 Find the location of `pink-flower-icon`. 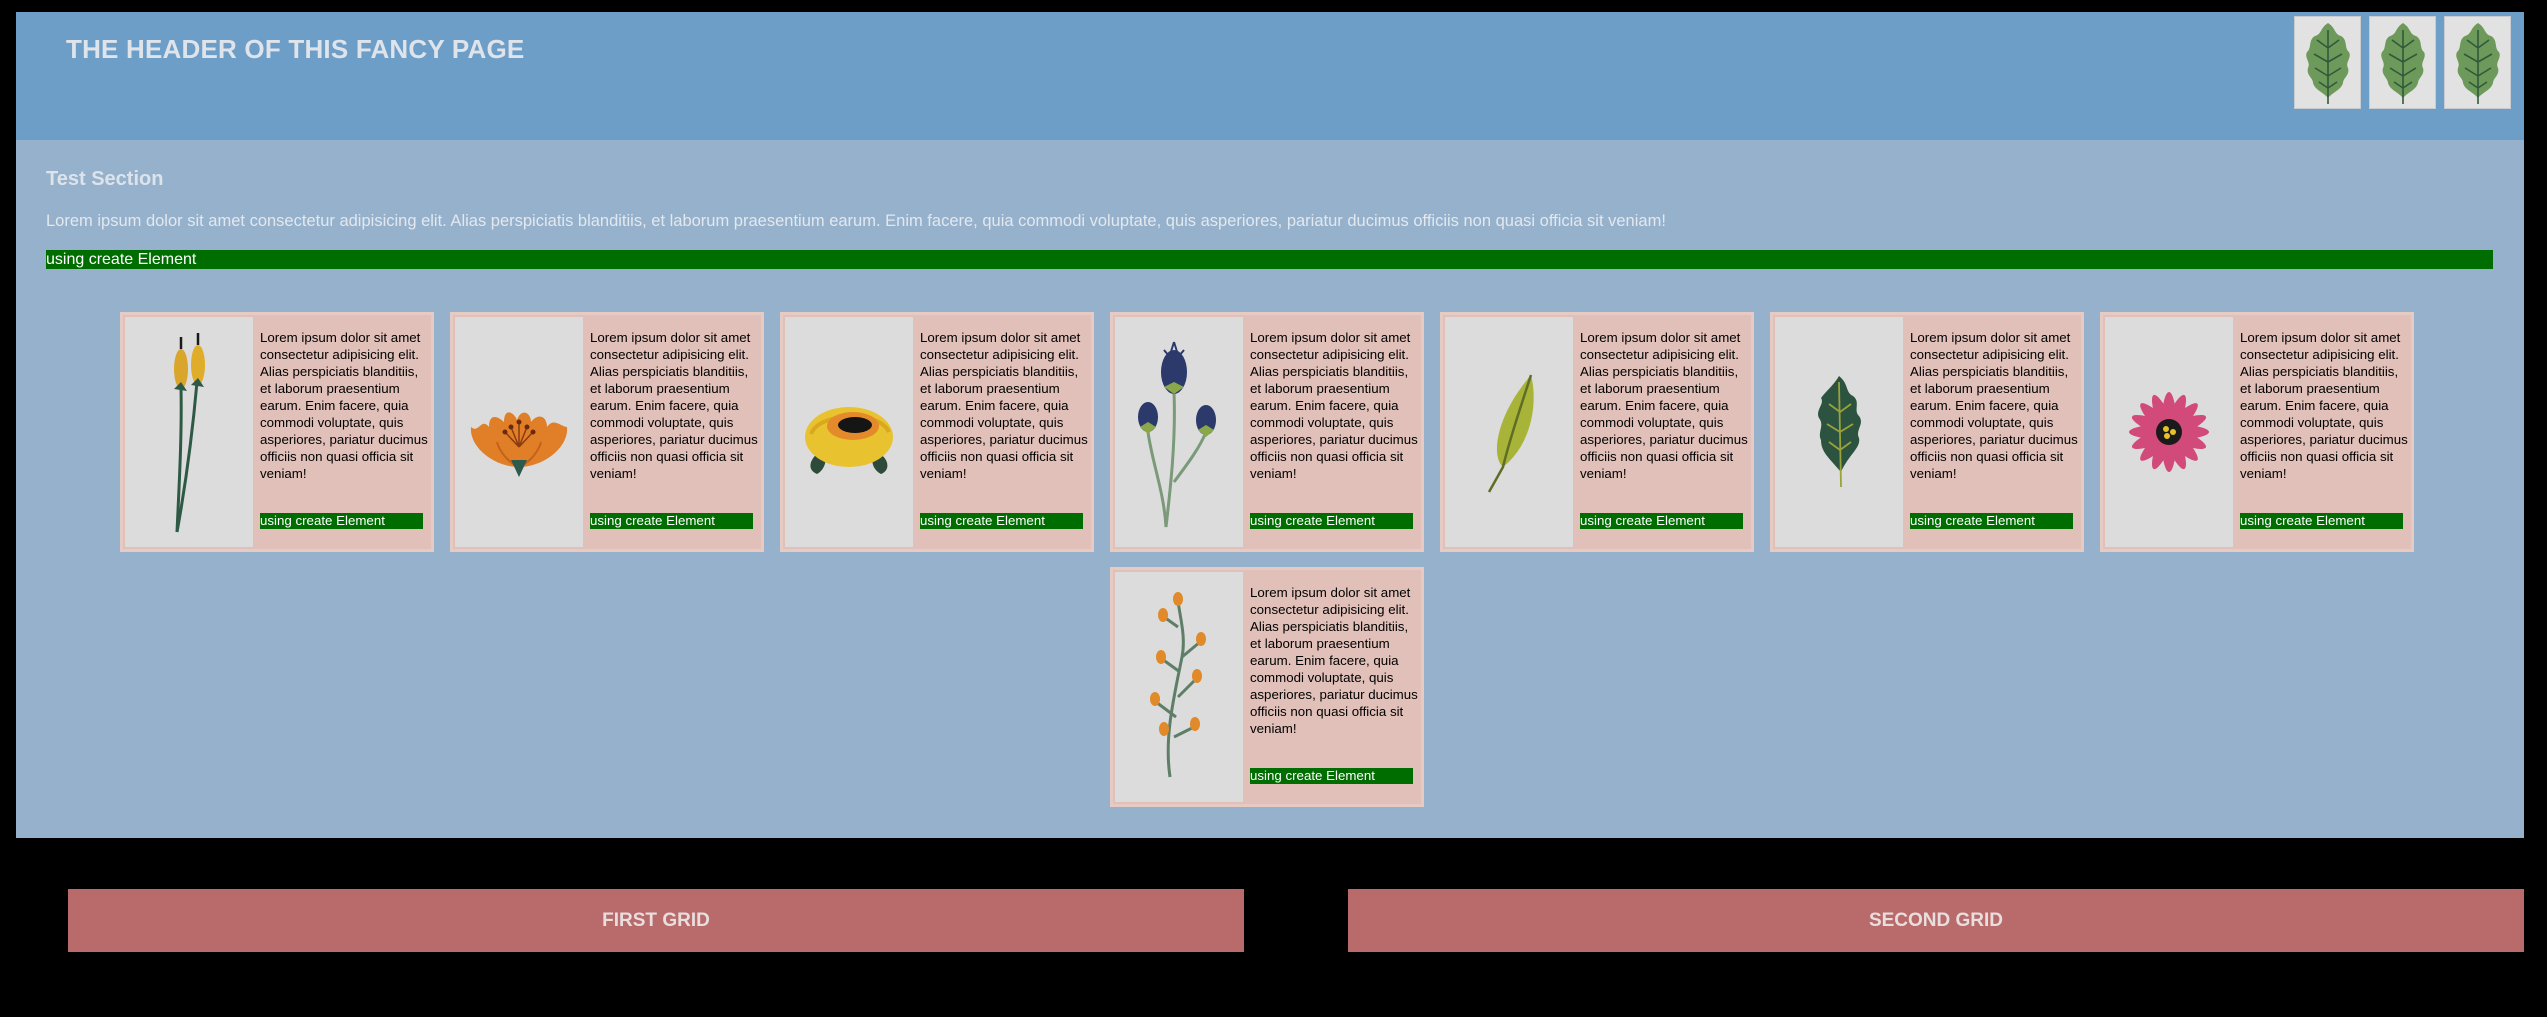

pink-flower-icon is located at coordinates (2169, 432).